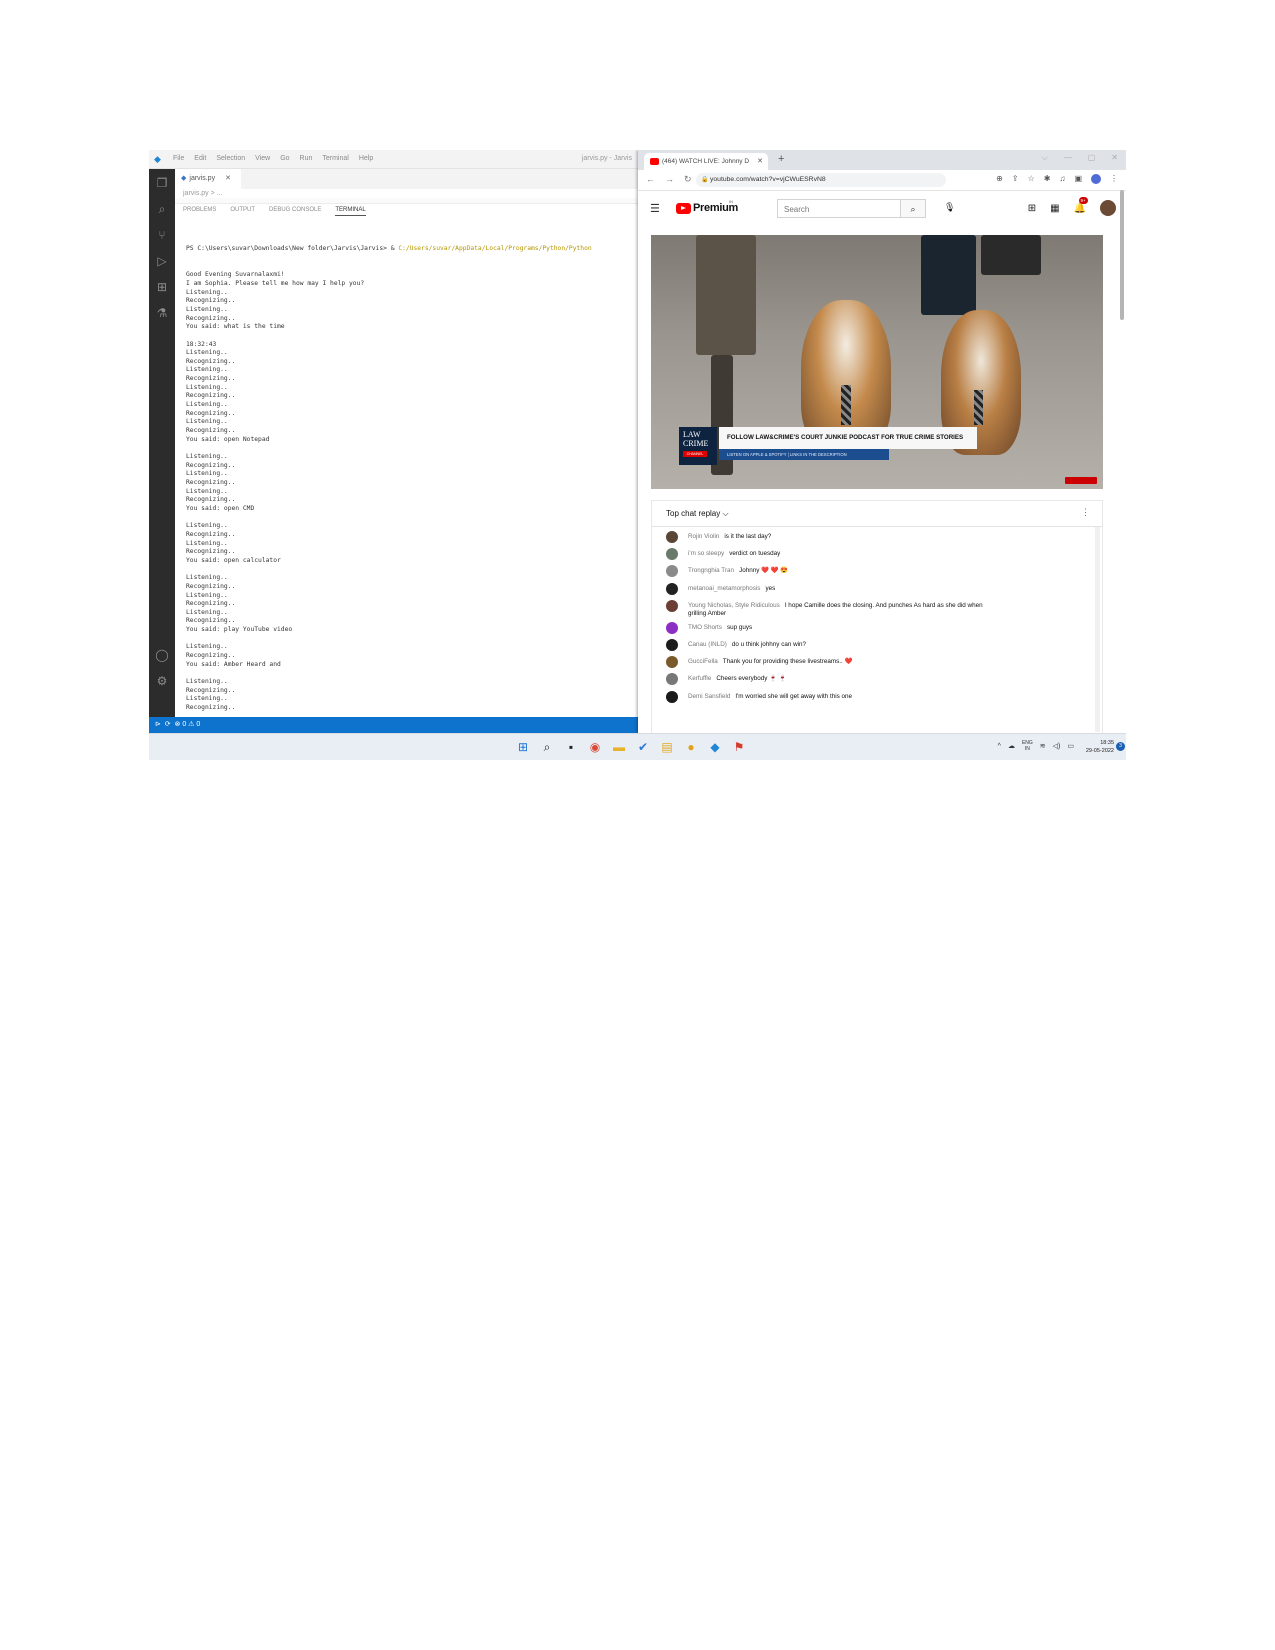  I want to click on notification-badge: 3, so click(1120, 746).